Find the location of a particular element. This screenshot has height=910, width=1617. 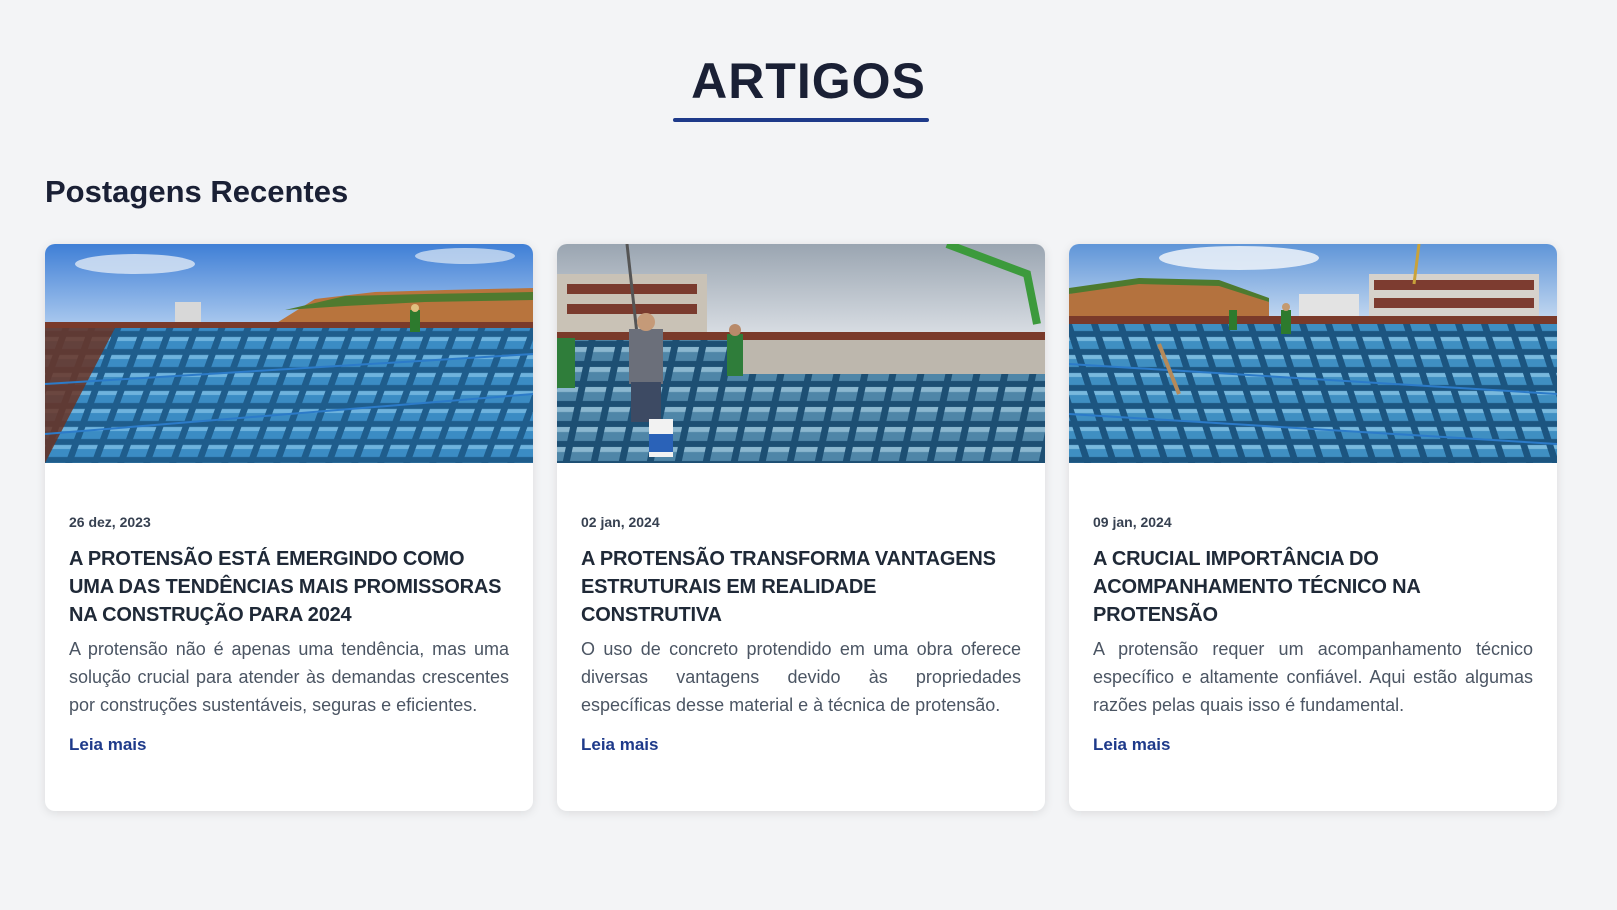

post-date: 26 dez, 2023 is located at coordinates (110, 522).